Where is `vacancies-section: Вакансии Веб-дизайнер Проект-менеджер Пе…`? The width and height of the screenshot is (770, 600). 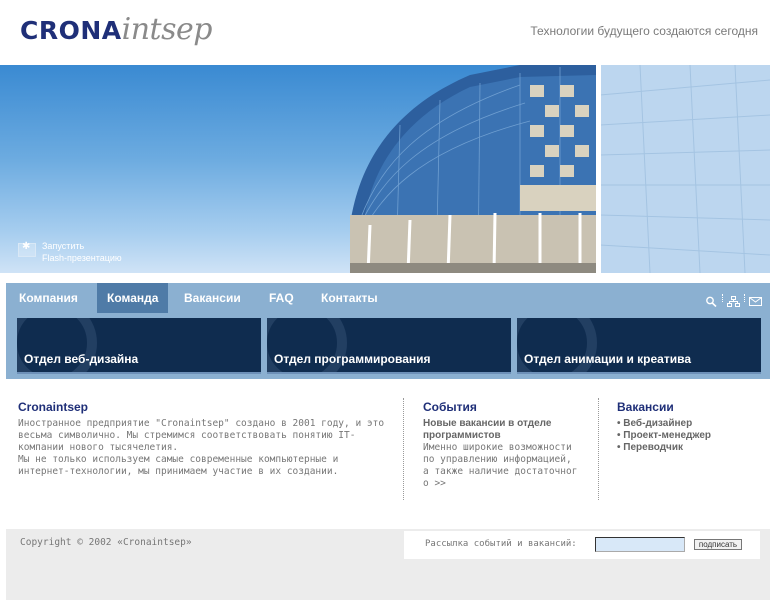 vacancies-section: Вакансии Веб-дизайнер Проект-менеджер Пе… is located at coordinates (687, 427).